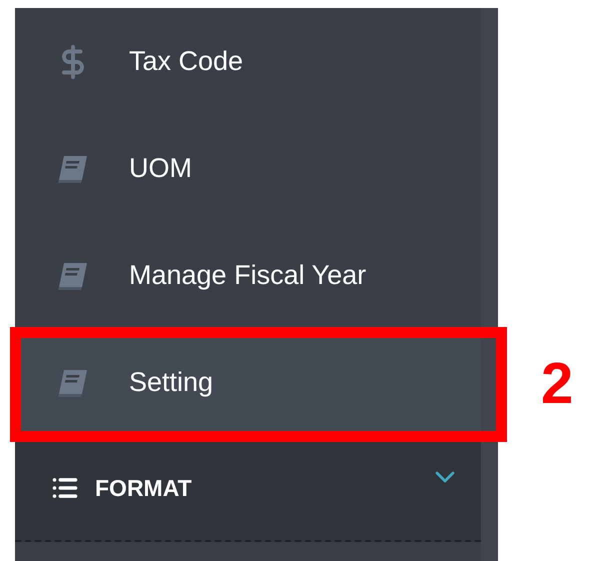  What do you see at coordinates (557, 384) in the screenshot?
I see `annotation-number: 2` at bounding box center [557, 384].